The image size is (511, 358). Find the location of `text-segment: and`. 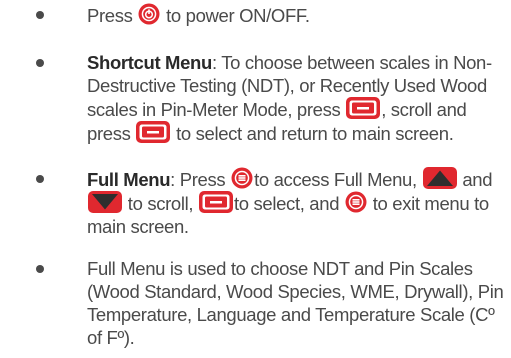

text-segment: and is located at coordinates (477, 179).